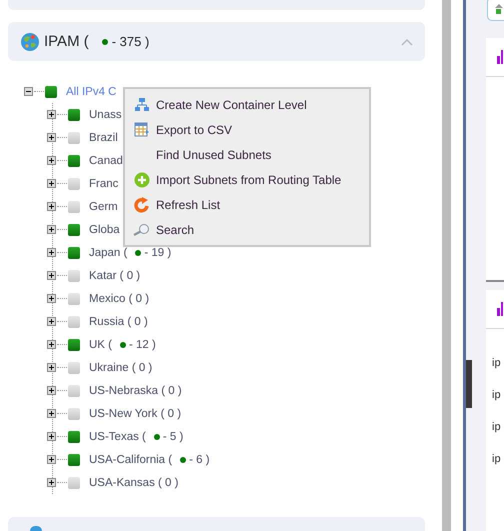  I want to click on tree-label: Brazil, so click(103, 138).